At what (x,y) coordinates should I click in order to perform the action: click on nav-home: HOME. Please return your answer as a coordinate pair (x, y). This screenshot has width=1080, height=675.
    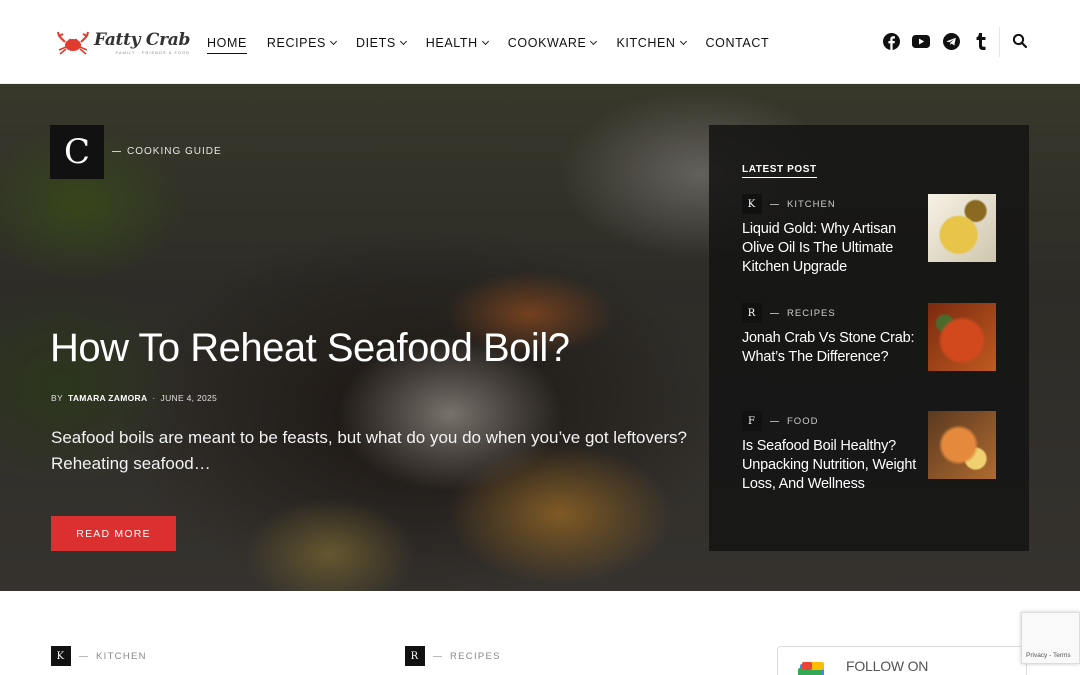
    Looking at the image, I should click on (227, 44).